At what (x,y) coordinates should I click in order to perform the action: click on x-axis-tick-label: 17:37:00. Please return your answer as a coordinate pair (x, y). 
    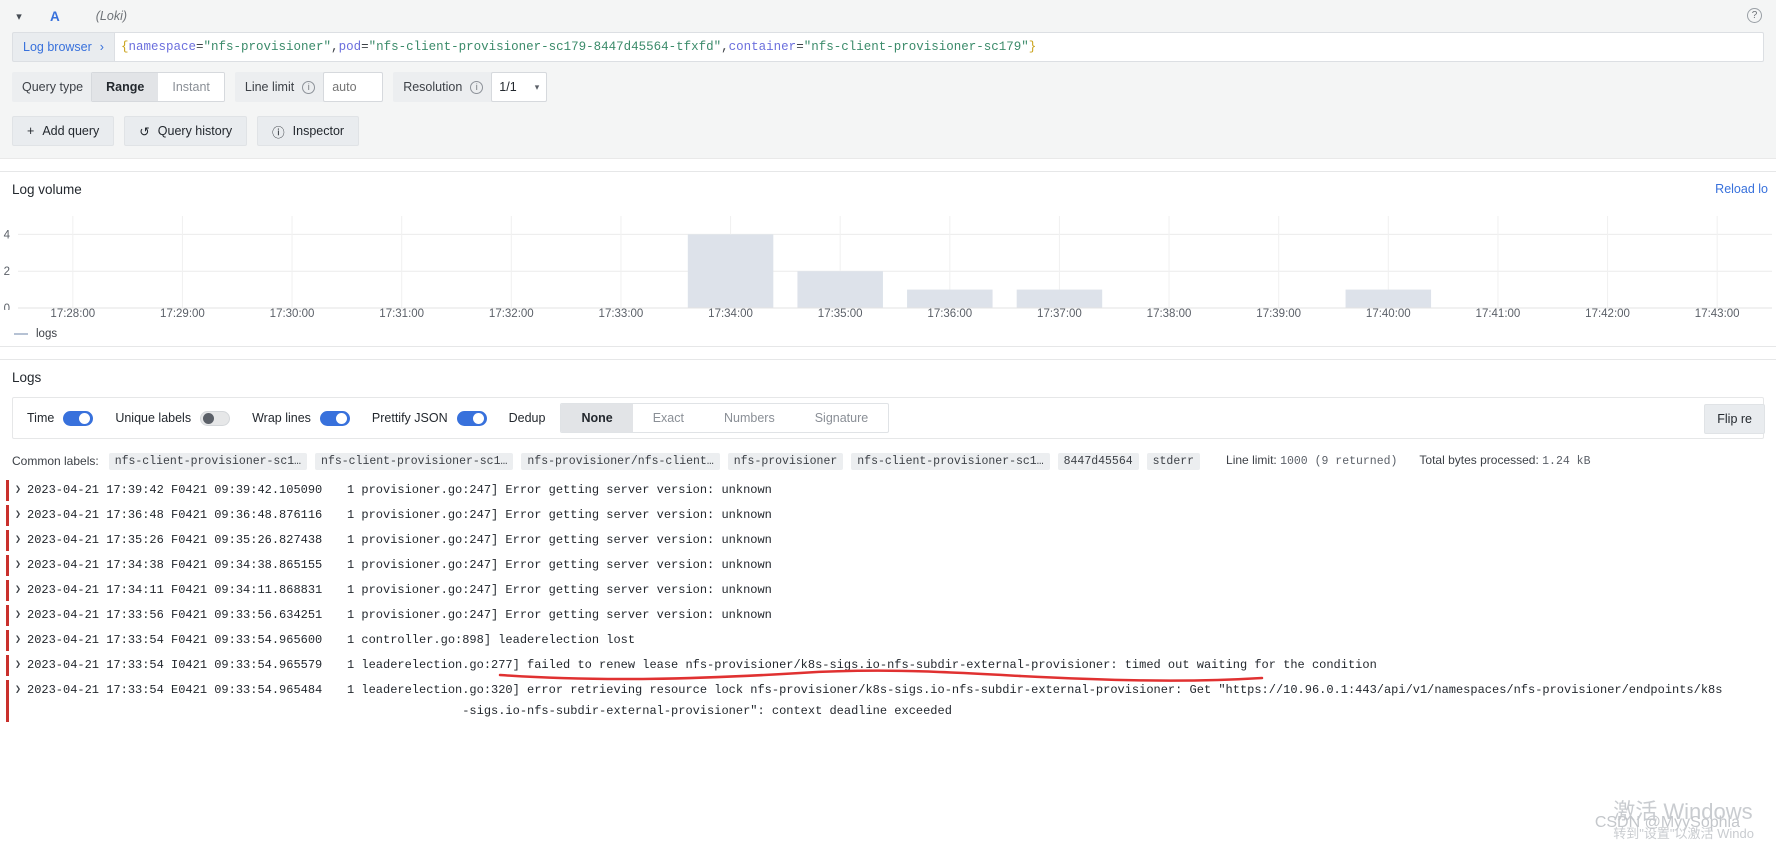
    Looking at the image, I should click on (1059, 314).